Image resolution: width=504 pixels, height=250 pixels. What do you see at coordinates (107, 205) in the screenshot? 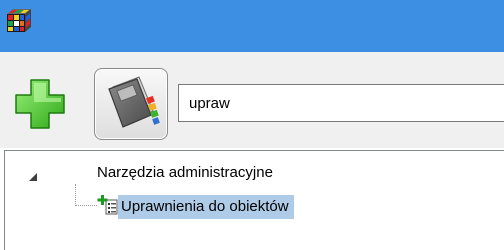
I see `add-permission-list-icon` at bounding box center [107, 205].